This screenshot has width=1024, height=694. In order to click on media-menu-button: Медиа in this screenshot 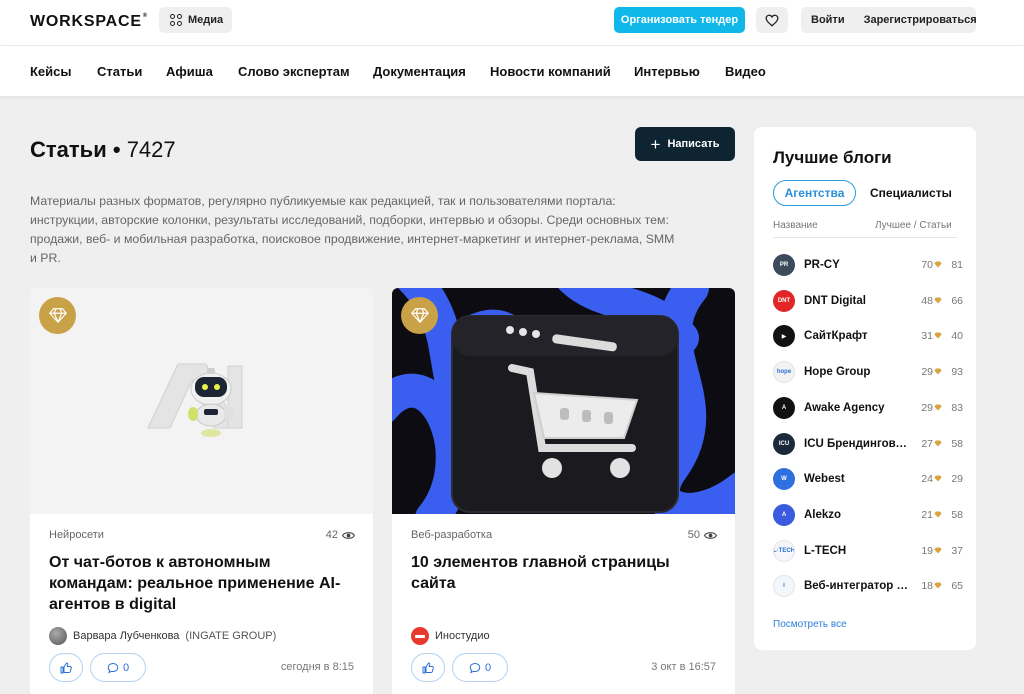, I will do `click(195, 20)`.